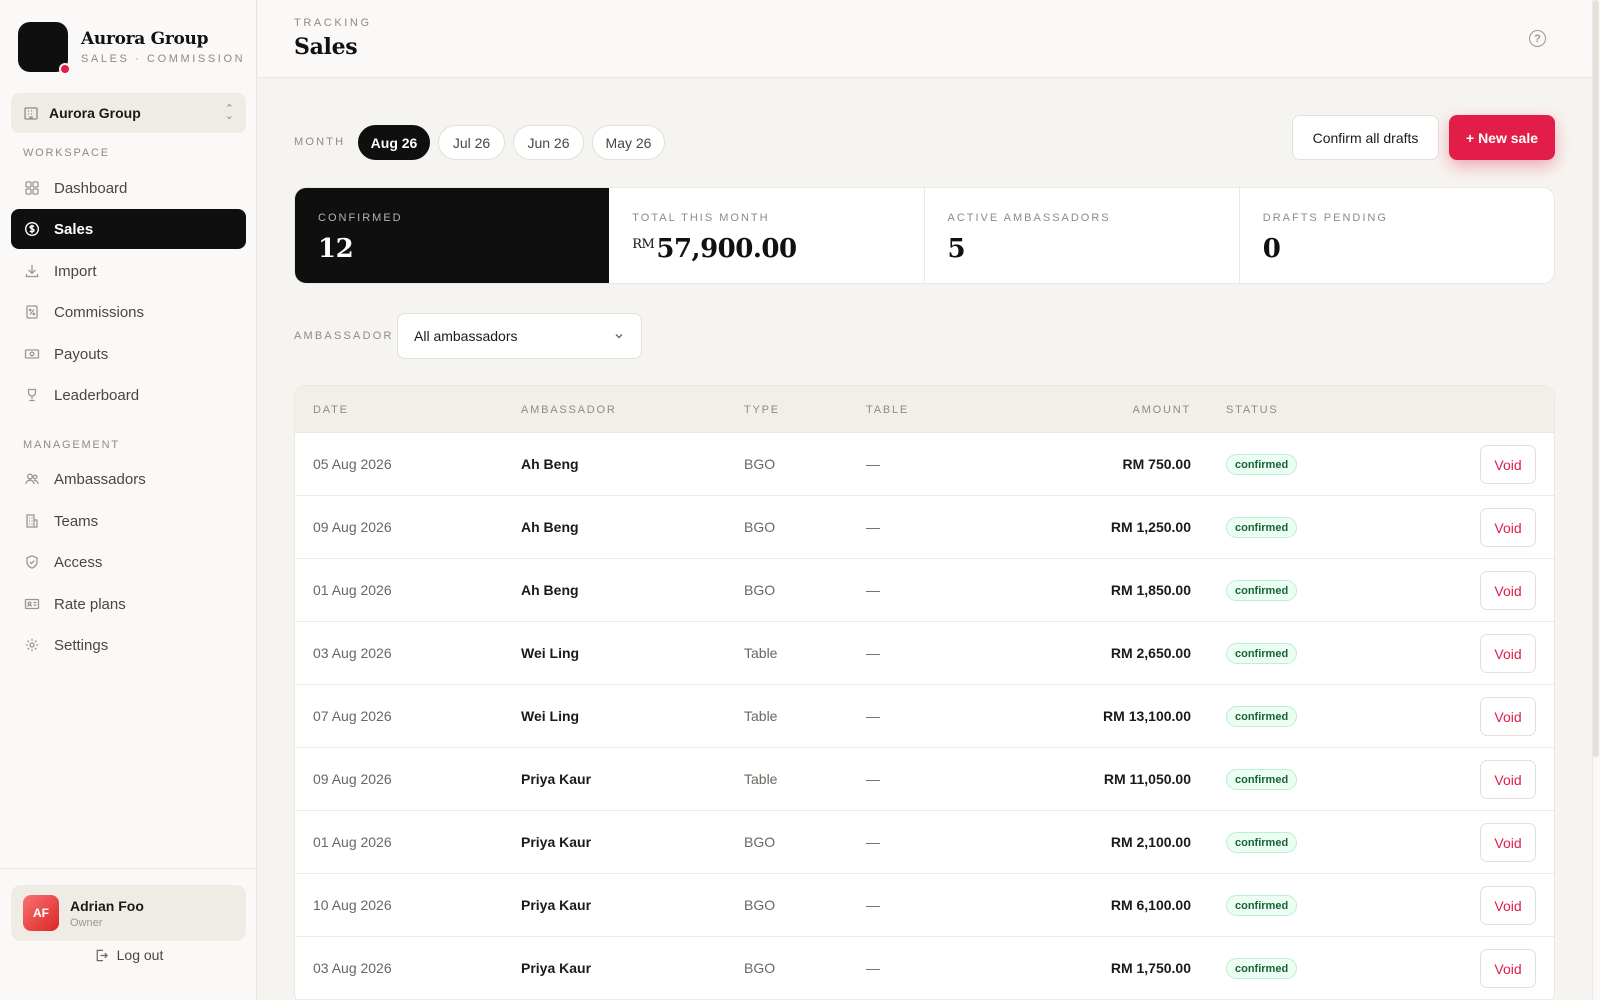 Image resolution: width=1600 pixels, height=1000 pixels. Describe the element at coordinates (519, 336) in the screenshot. I see `ambassador-select: All ambassadors` at that location.